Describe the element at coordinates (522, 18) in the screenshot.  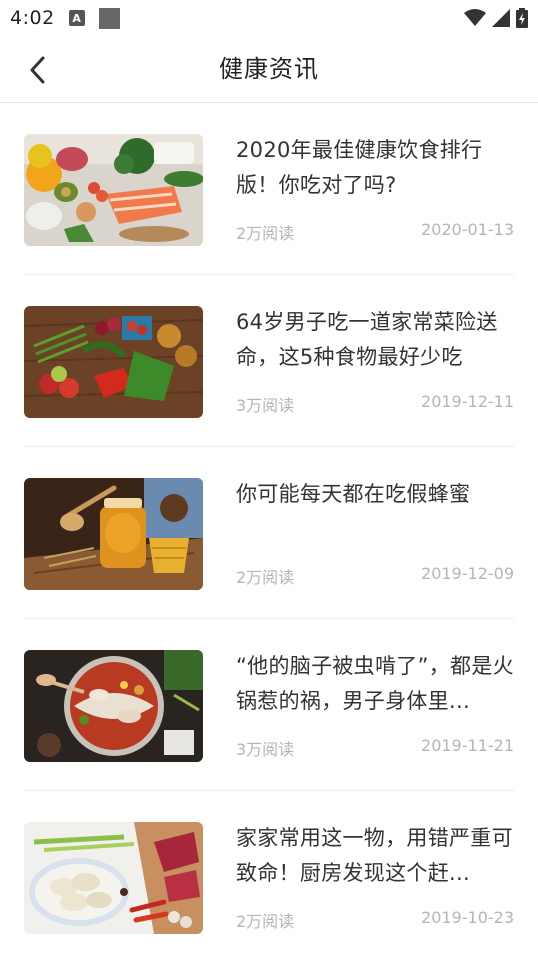
I see `battery-charging-icon` at that location.